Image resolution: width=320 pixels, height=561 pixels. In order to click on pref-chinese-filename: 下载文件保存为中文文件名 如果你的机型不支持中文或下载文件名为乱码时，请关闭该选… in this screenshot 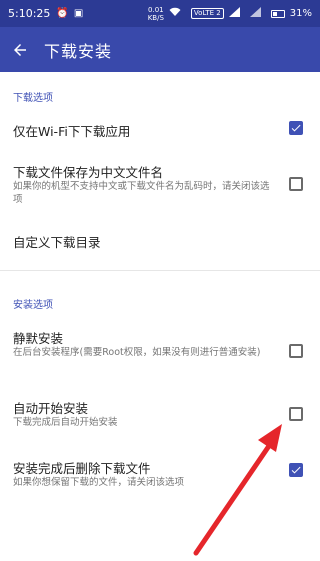, I will do `click(160, 184)`.